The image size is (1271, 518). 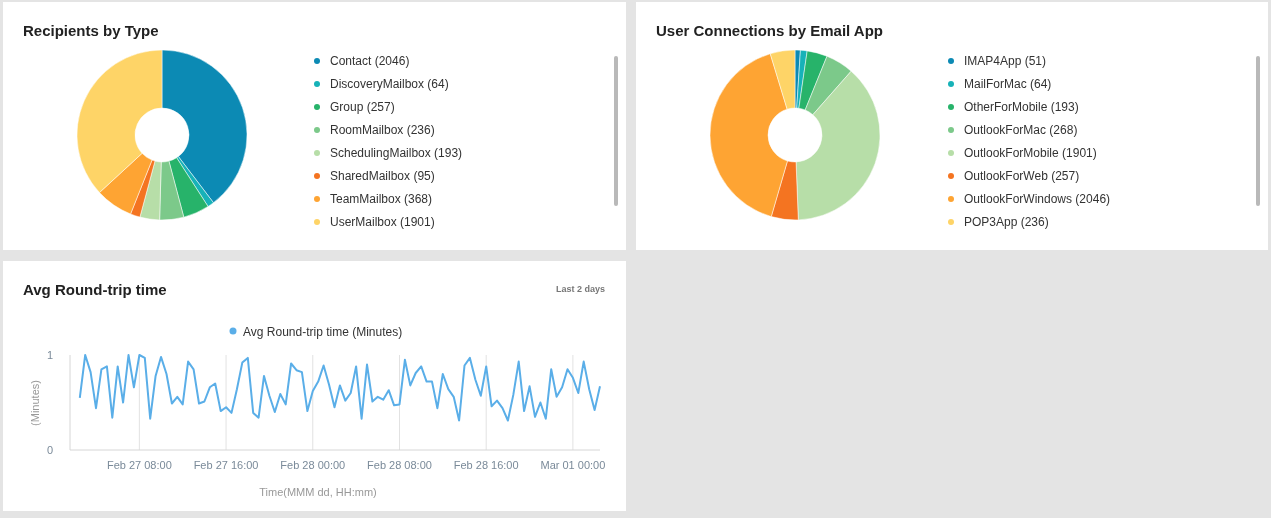 What do you see at coordinates (362, 107) in the screenshot?
I see `legend-label: Group (257)` at bounding box center [362, 107].